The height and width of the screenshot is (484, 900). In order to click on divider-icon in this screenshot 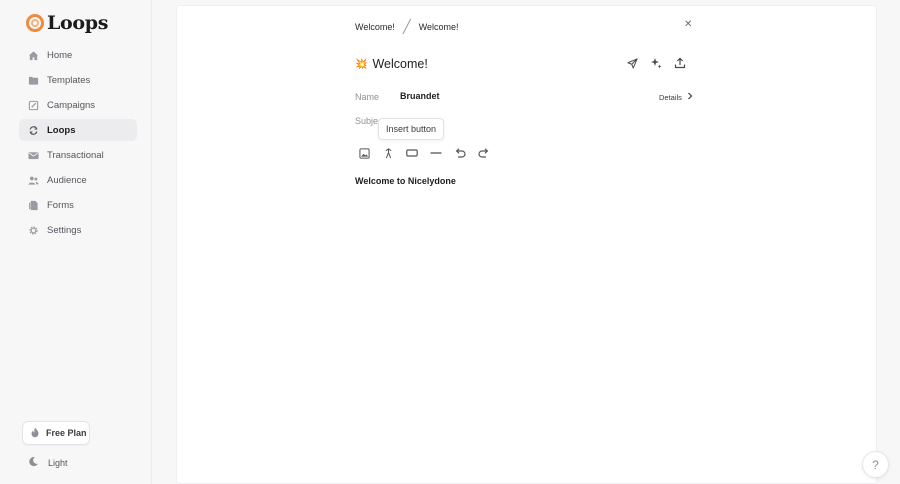, I will do `click(436, 153)`.